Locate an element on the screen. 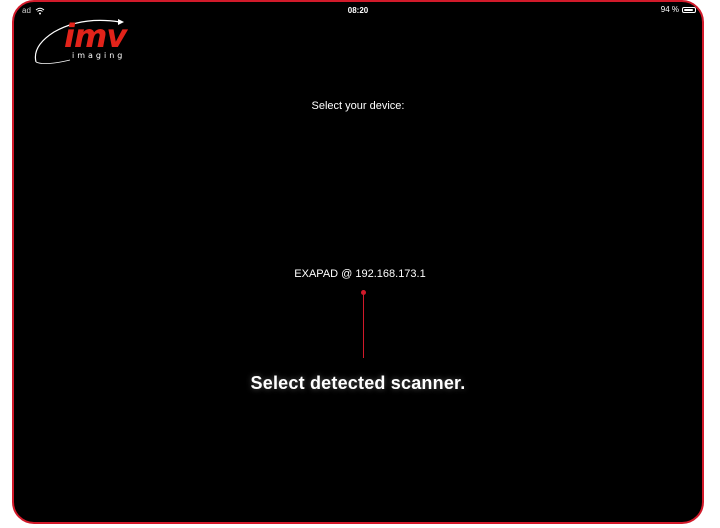  battery-fill is located at coordinates (689, 9).